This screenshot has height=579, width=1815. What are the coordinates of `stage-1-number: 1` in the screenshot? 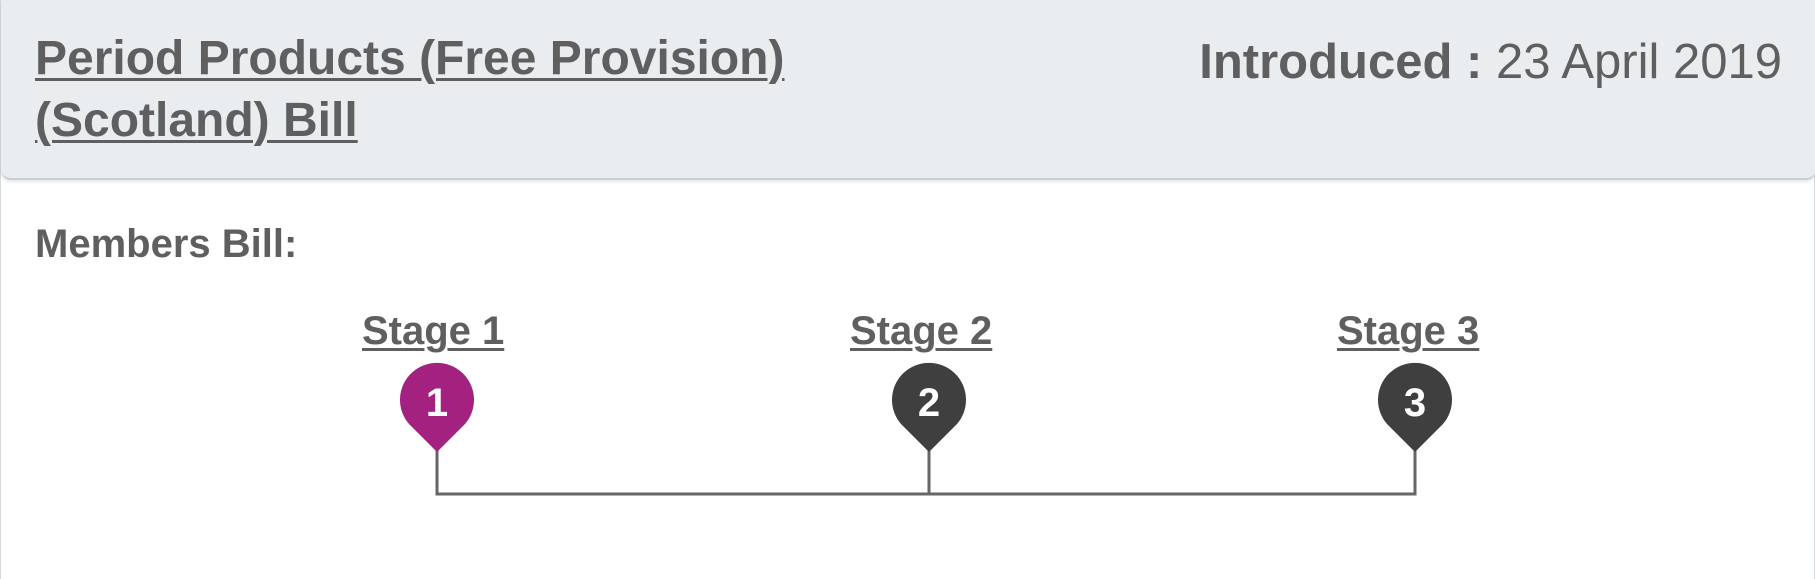 It's located at (437, 403).